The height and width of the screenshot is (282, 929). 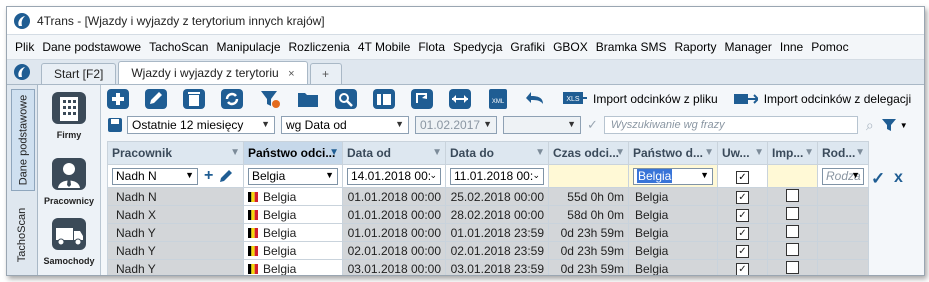 What do you see at coordinates (655, 99) in the screenshot?
I see `import-from-file-button: Import odcinków z pliku` at bounding box center [655, 99].